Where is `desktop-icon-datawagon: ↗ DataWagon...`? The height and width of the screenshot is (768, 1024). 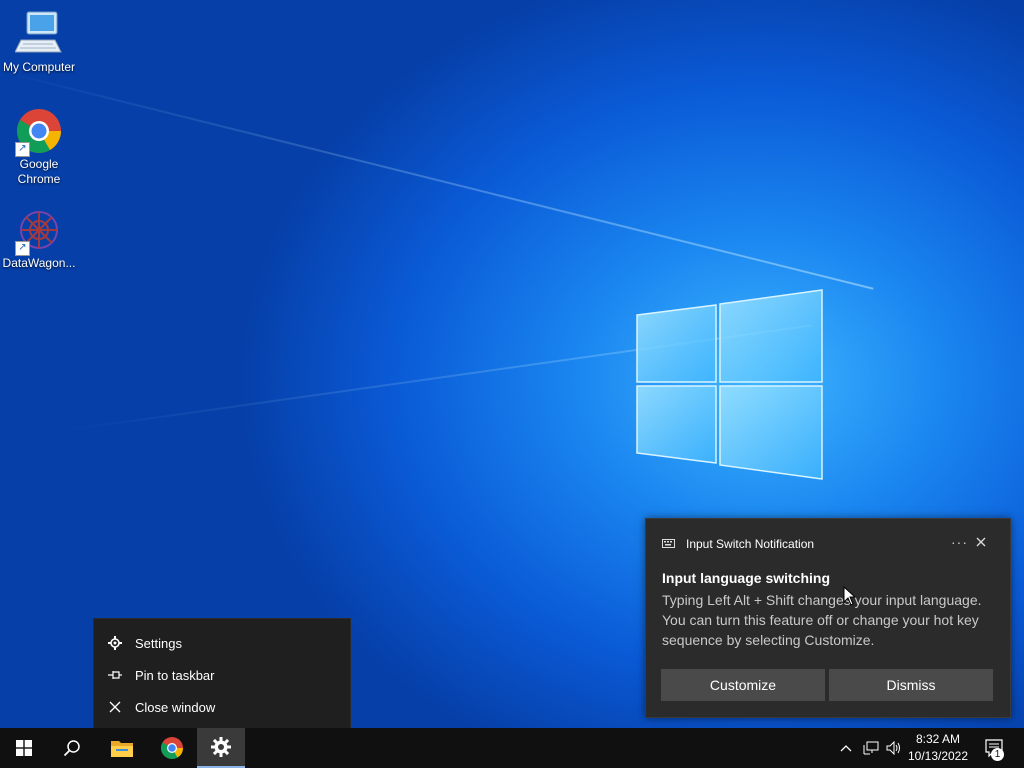 desktop-icon-datawagon: ↗ DataWagon... is located at coordinates (39, 238).